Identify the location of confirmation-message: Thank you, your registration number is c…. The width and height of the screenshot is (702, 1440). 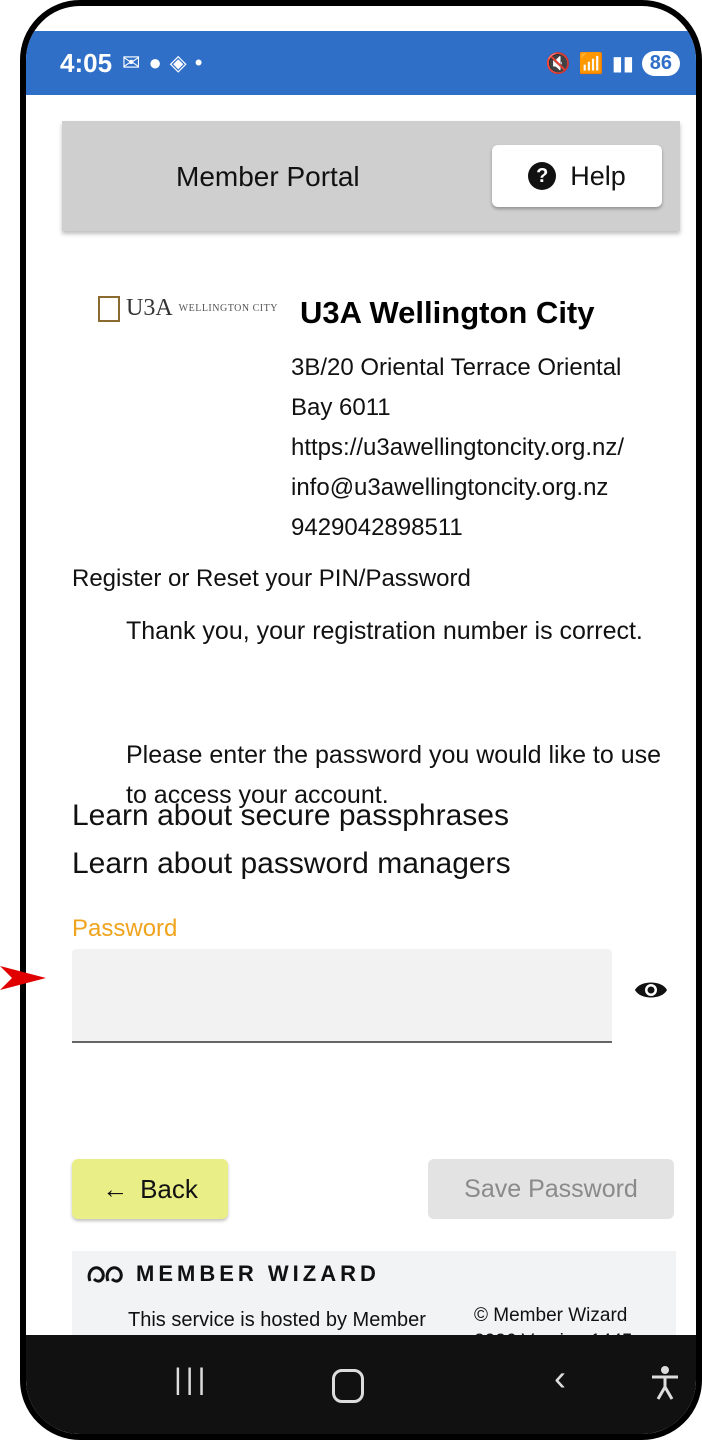
(384, 631).